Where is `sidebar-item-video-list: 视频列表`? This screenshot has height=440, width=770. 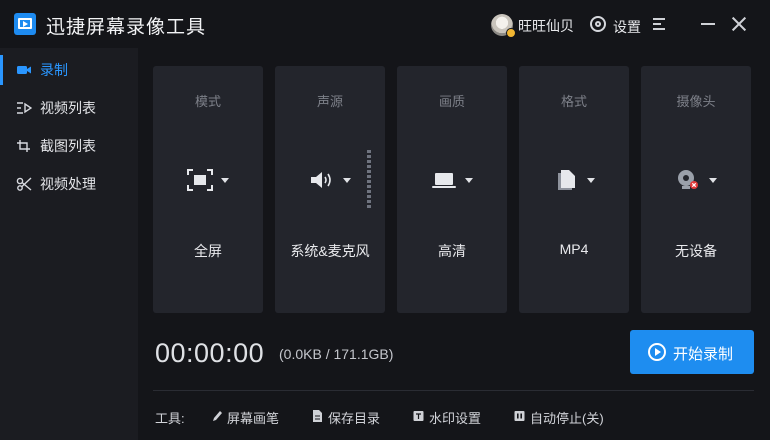
sidebar-item-video-list: 视频列表 is located at coordinates (69, 108).